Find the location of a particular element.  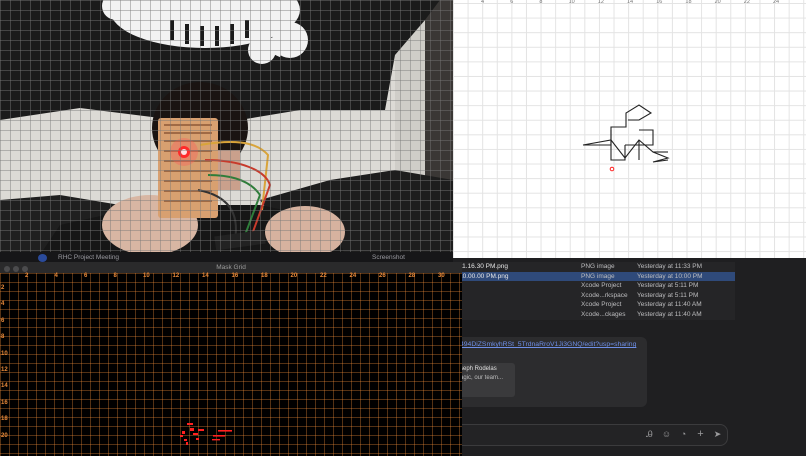

message-composer: Ꭿ ☺ ◔ + ➤ is located at coordinates (590, 435).